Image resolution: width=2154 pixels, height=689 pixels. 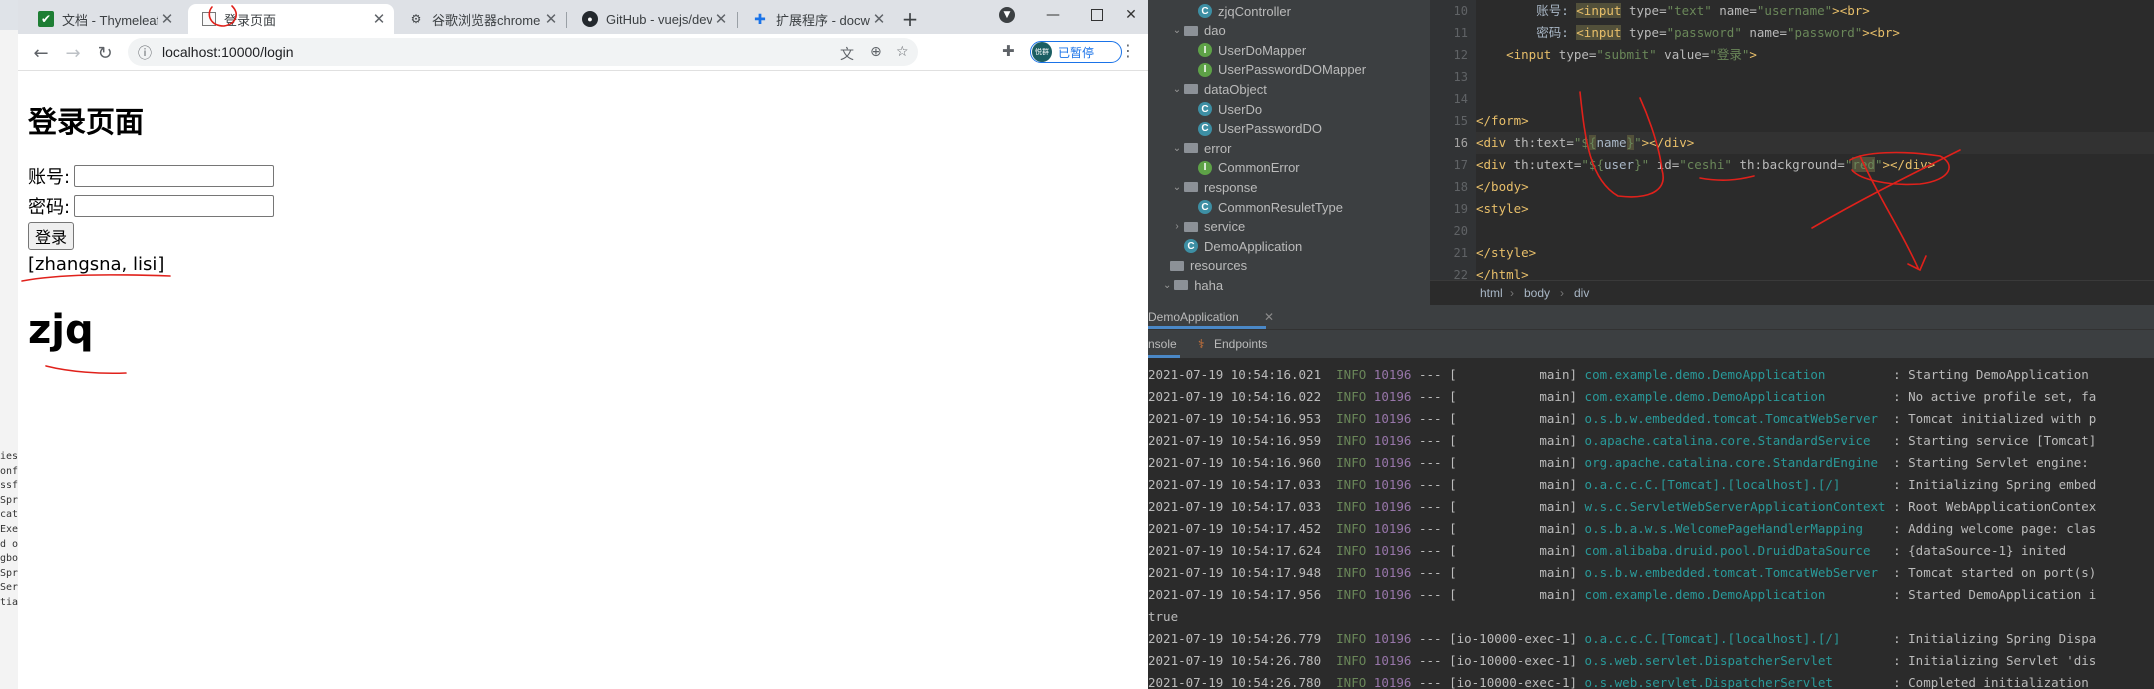 What do you see at coordinates (1163, 616) in the screenshot?
I see `console-text: true` at bounding box center [1163, 616].